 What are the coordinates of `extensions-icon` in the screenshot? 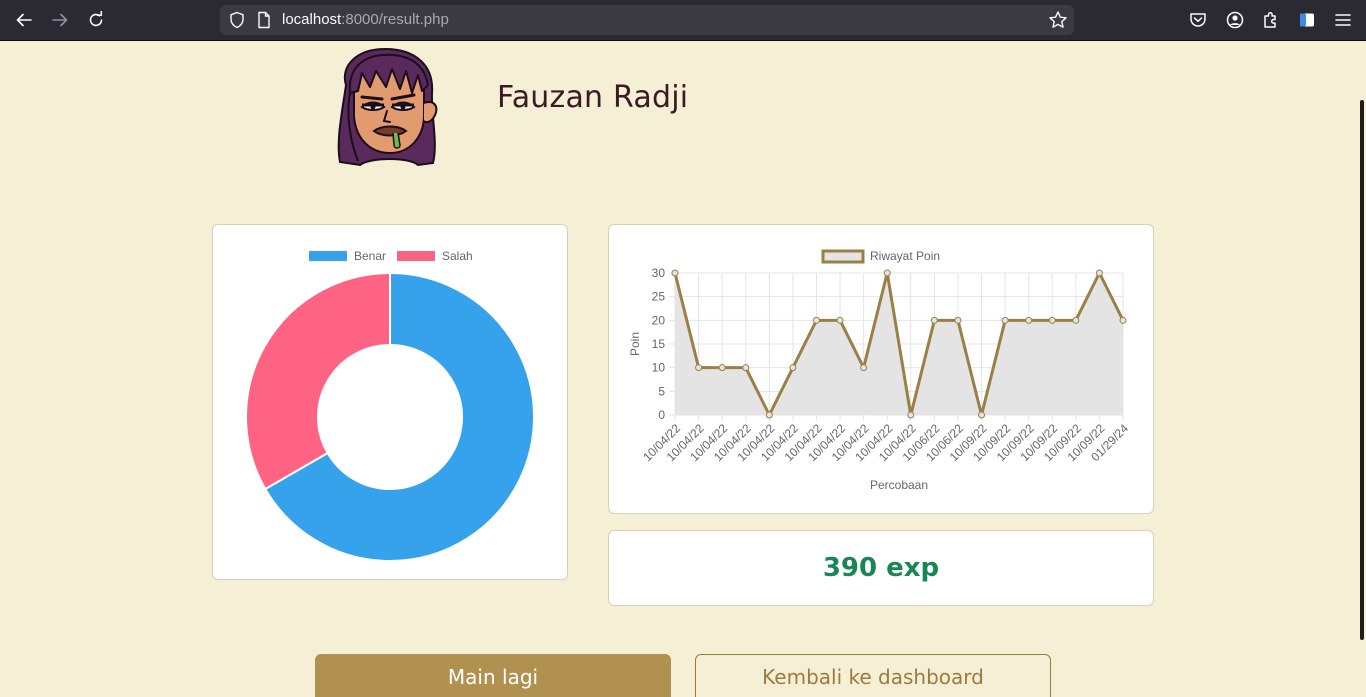 It's located at (1271, 20).